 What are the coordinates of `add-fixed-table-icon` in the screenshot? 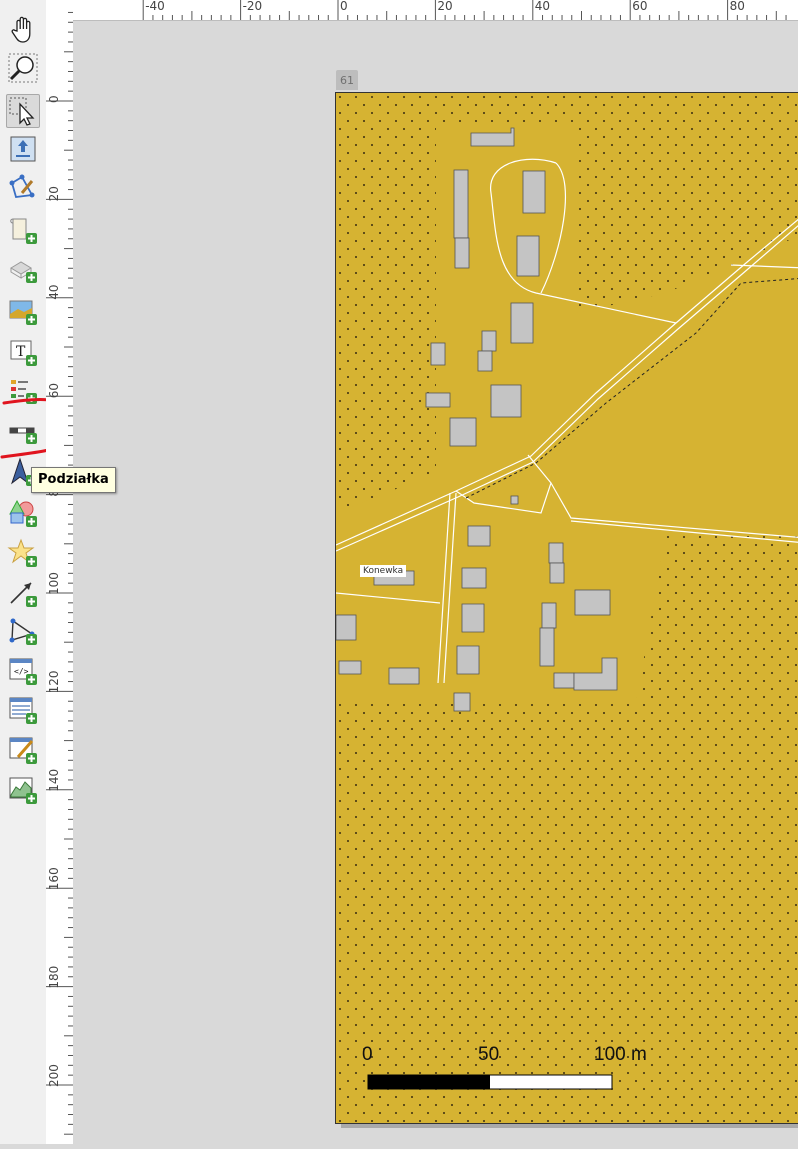 It's located at (23, 750).